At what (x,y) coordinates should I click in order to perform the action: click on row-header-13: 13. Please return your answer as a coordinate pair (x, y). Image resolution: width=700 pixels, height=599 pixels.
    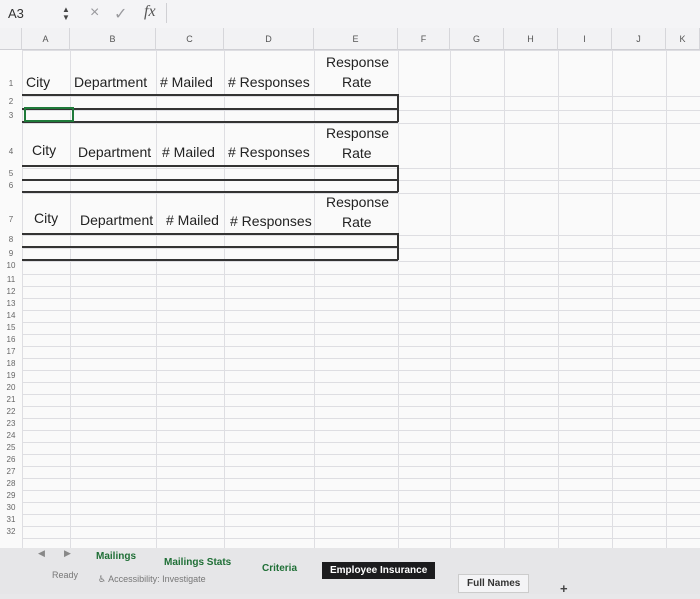
    Looking at the image, I should click on (11, 303).